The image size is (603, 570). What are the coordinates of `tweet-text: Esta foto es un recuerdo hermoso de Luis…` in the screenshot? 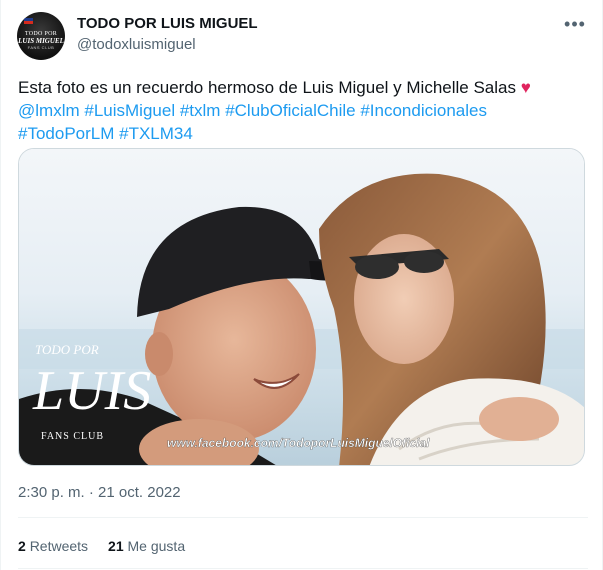 It's located at (303, 110).